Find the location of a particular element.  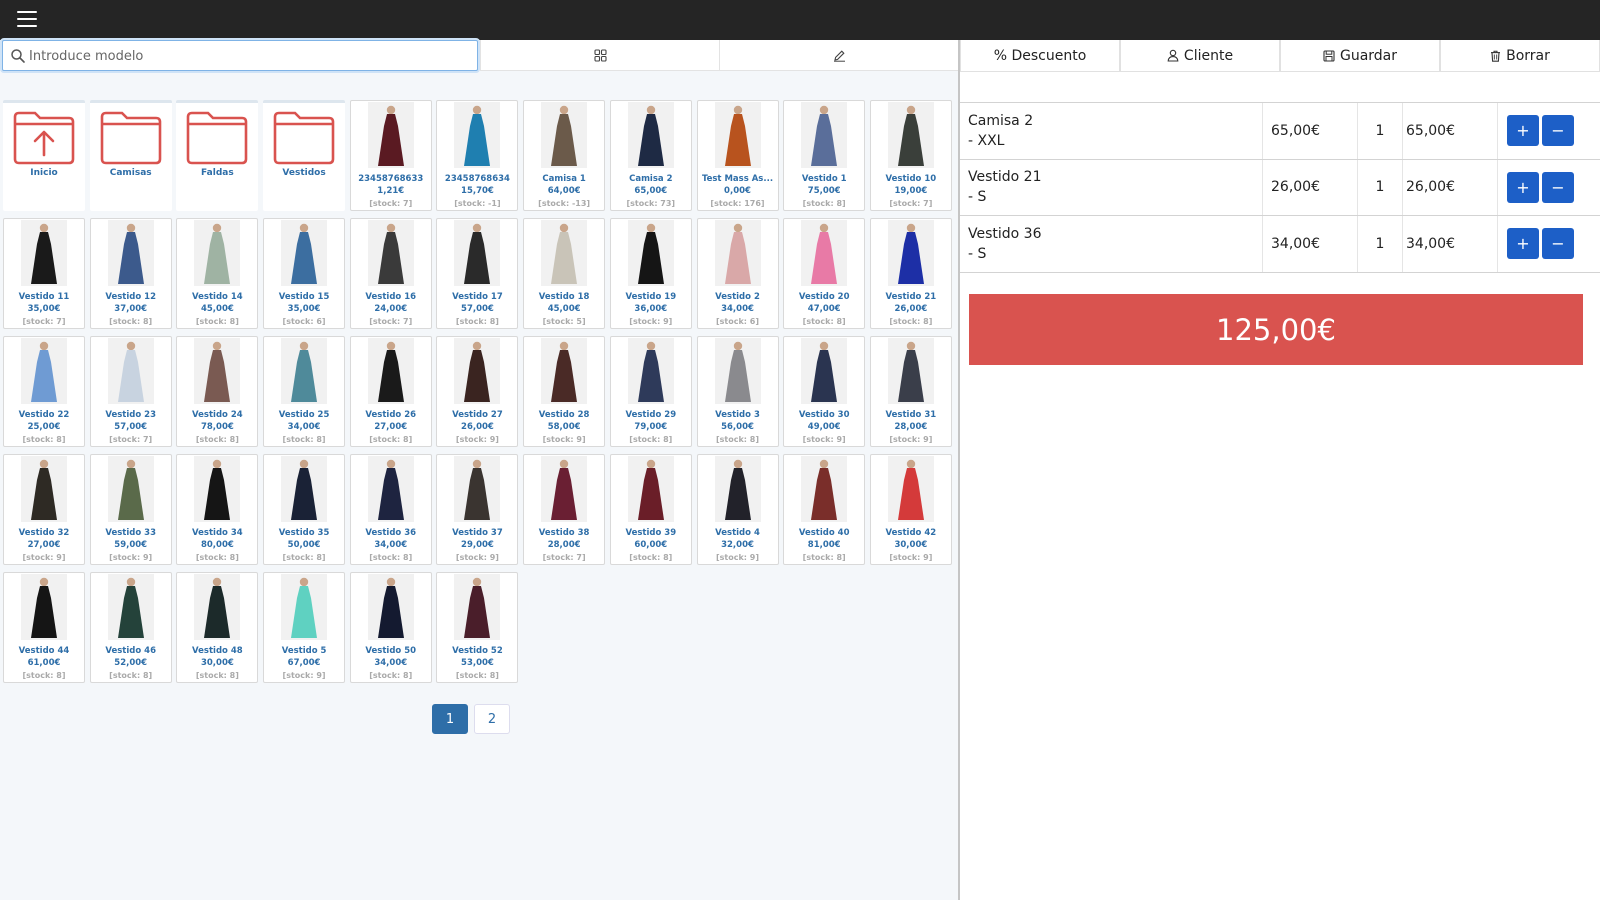

product-card: Vestido 24 78,00€ [stock: 8] is located at coordinates (217, 391).